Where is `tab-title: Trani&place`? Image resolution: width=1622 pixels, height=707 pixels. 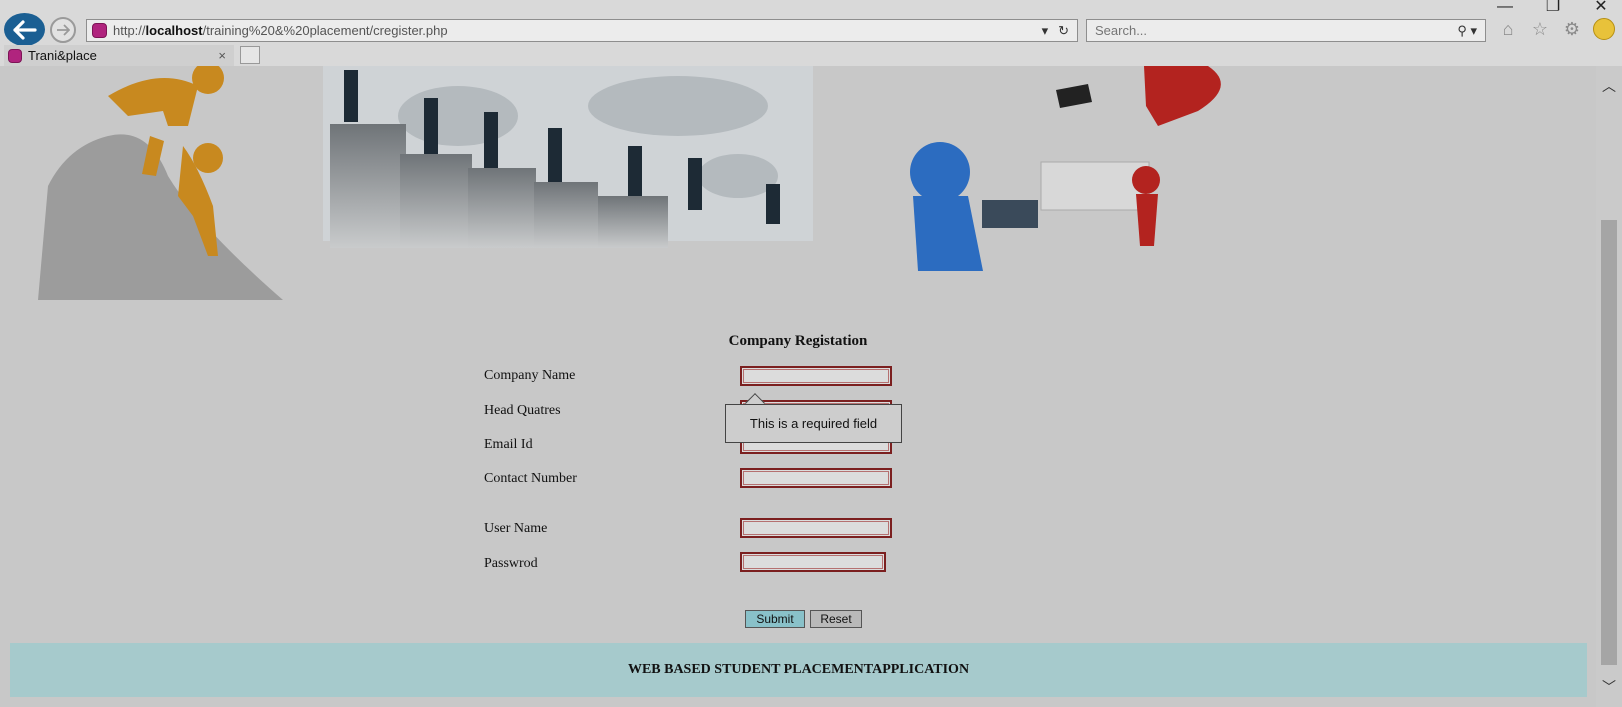
tab-title: Trani&place is located at coordinates (62, 55).